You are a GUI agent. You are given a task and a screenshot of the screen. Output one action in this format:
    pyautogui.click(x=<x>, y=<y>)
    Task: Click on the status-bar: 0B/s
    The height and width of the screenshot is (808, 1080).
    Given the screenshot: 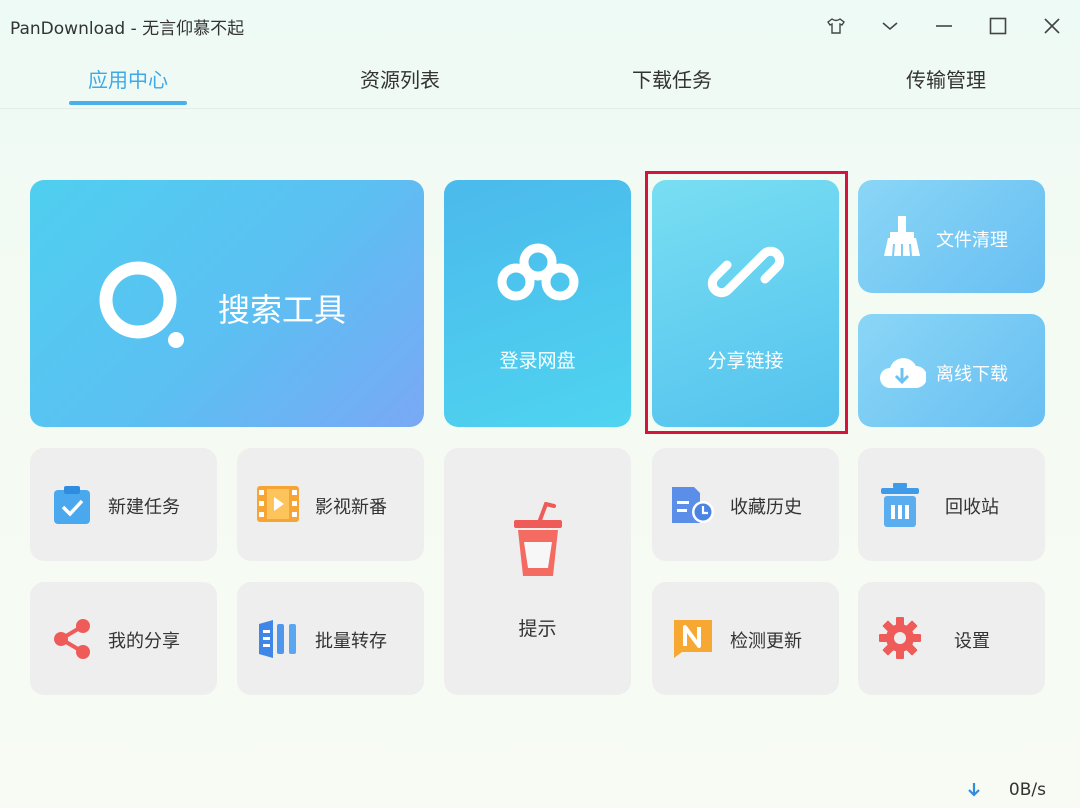 What is the action you would take?
    pyautogui.click(x=1006, y=790)
    